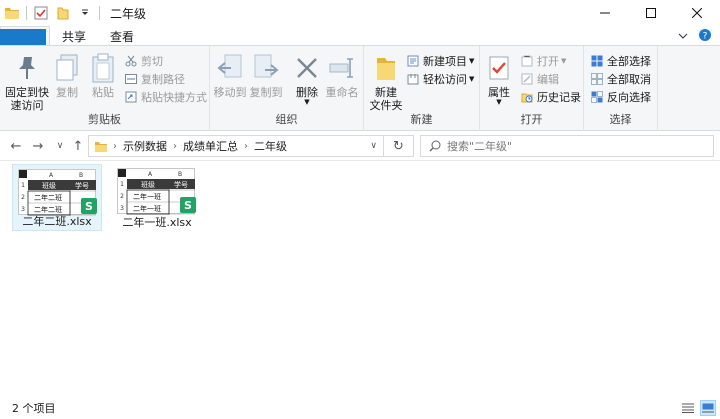 The image size is (720, 419). I want to click on select-all-button: 全部选择, so click(620, 61).